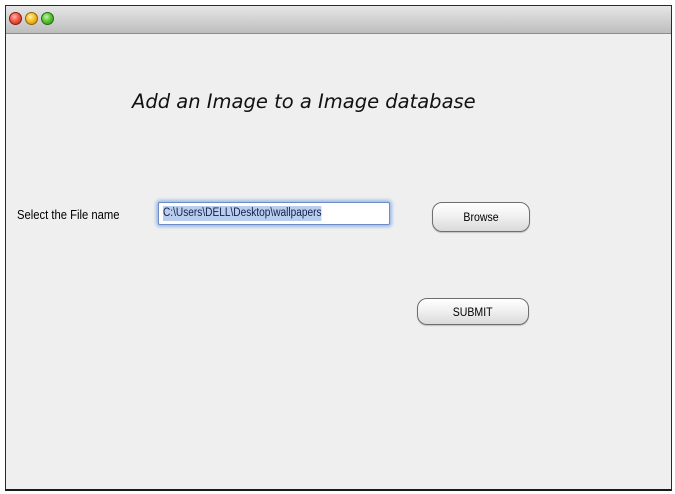 This screenshot has height=494, width=675. I want to click on page-title: Add an Image to a Image database, so click(304, 101).